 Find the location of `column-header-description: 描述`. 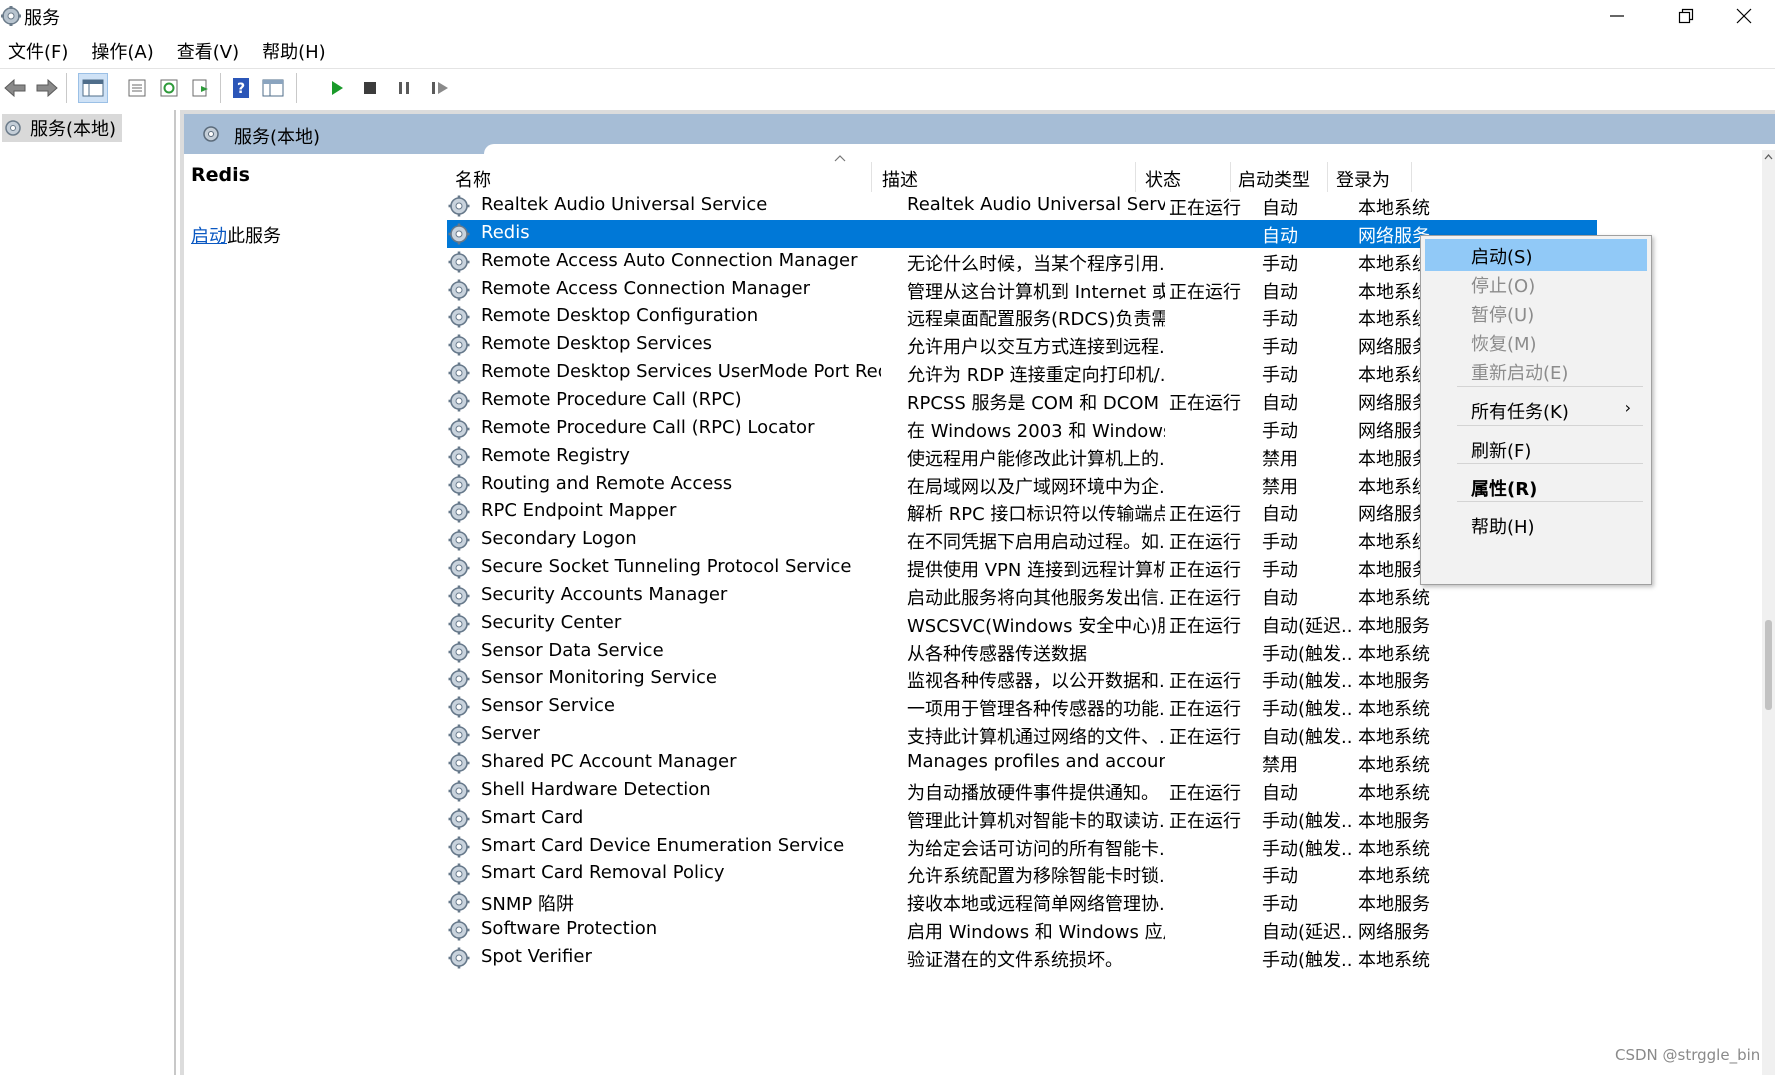

column-header-description: 描述 is located at coordinates (1006, 177).